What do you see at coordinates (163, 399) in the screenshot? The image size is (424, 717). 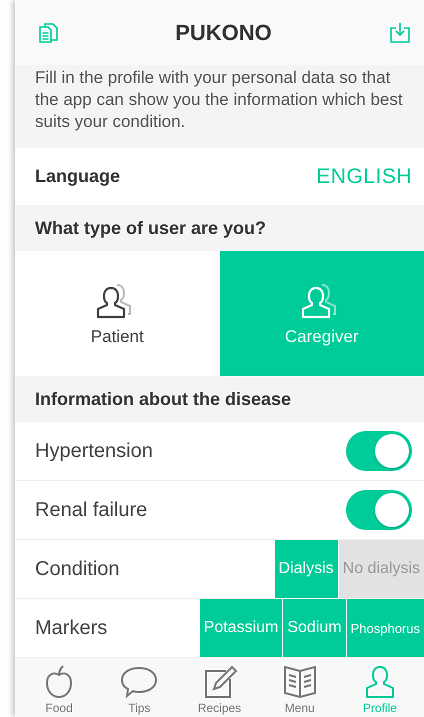 I see `section-heading: Information about the disease` at bounding box center [163, 399].